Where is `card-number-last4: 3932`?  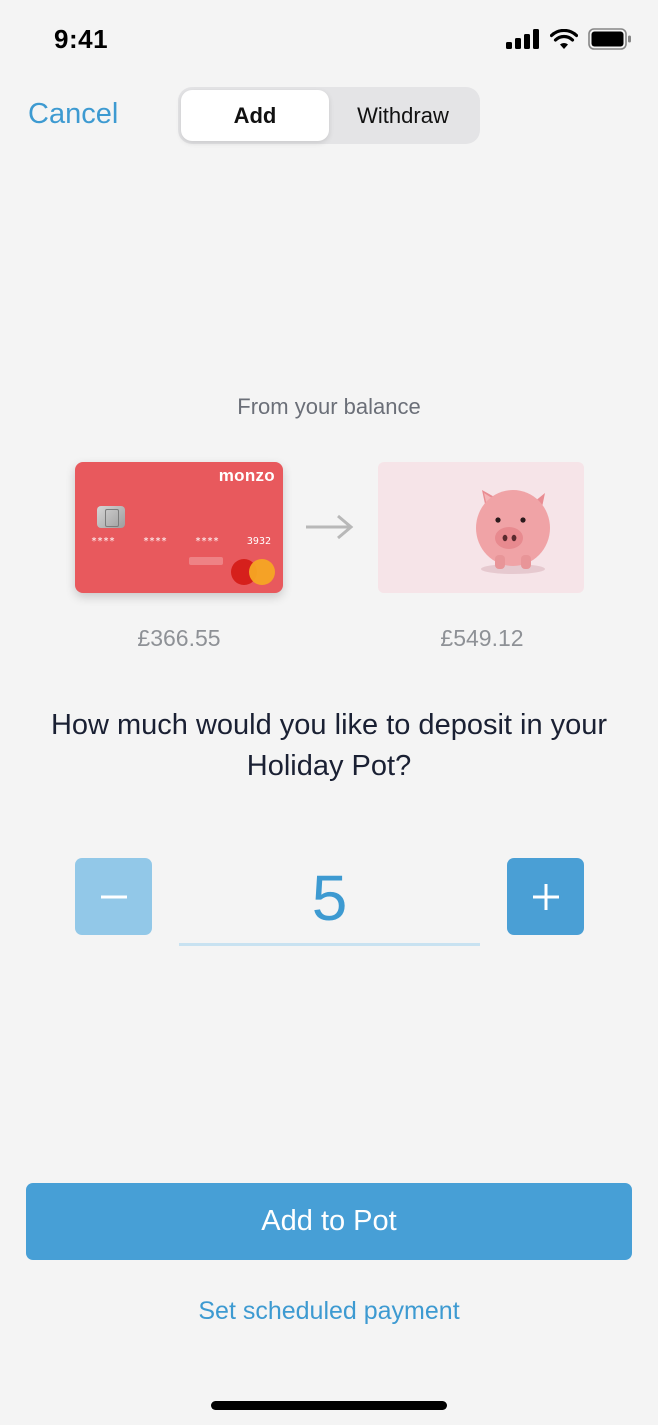
card-number-last4: 3932 is located at coordinates (258, 541).